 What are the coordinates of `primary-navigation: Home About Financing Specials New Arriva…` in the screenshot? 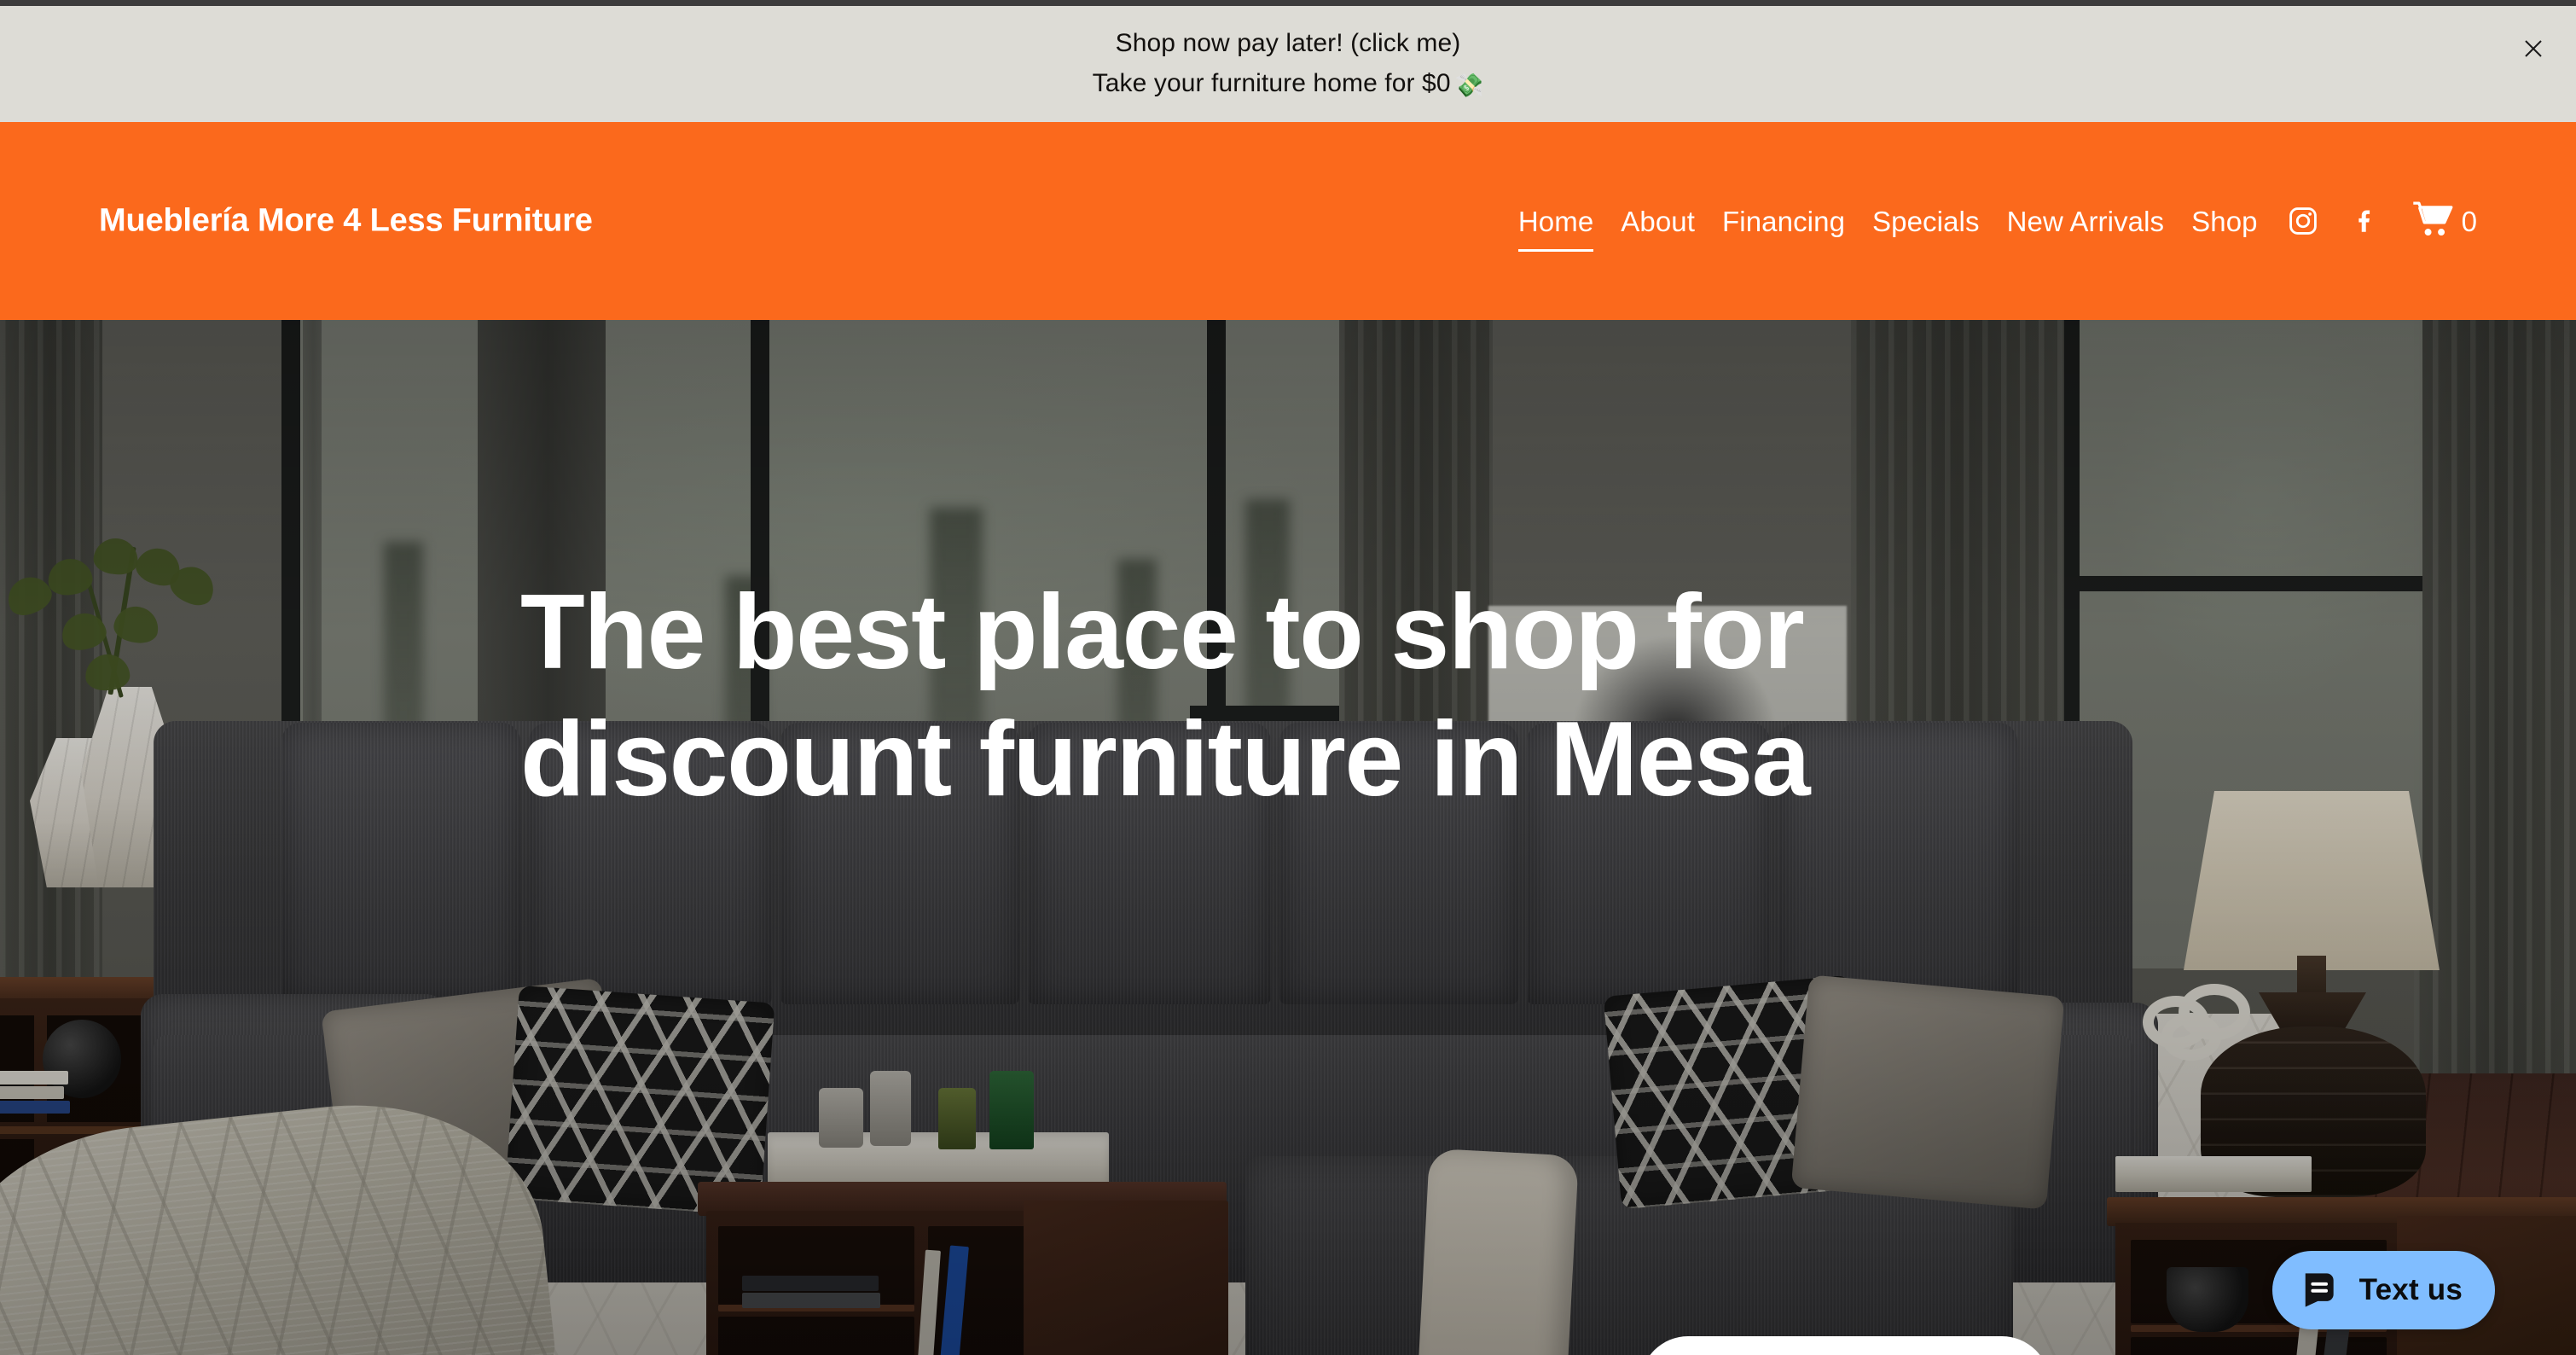 It's located at (1991, 221).